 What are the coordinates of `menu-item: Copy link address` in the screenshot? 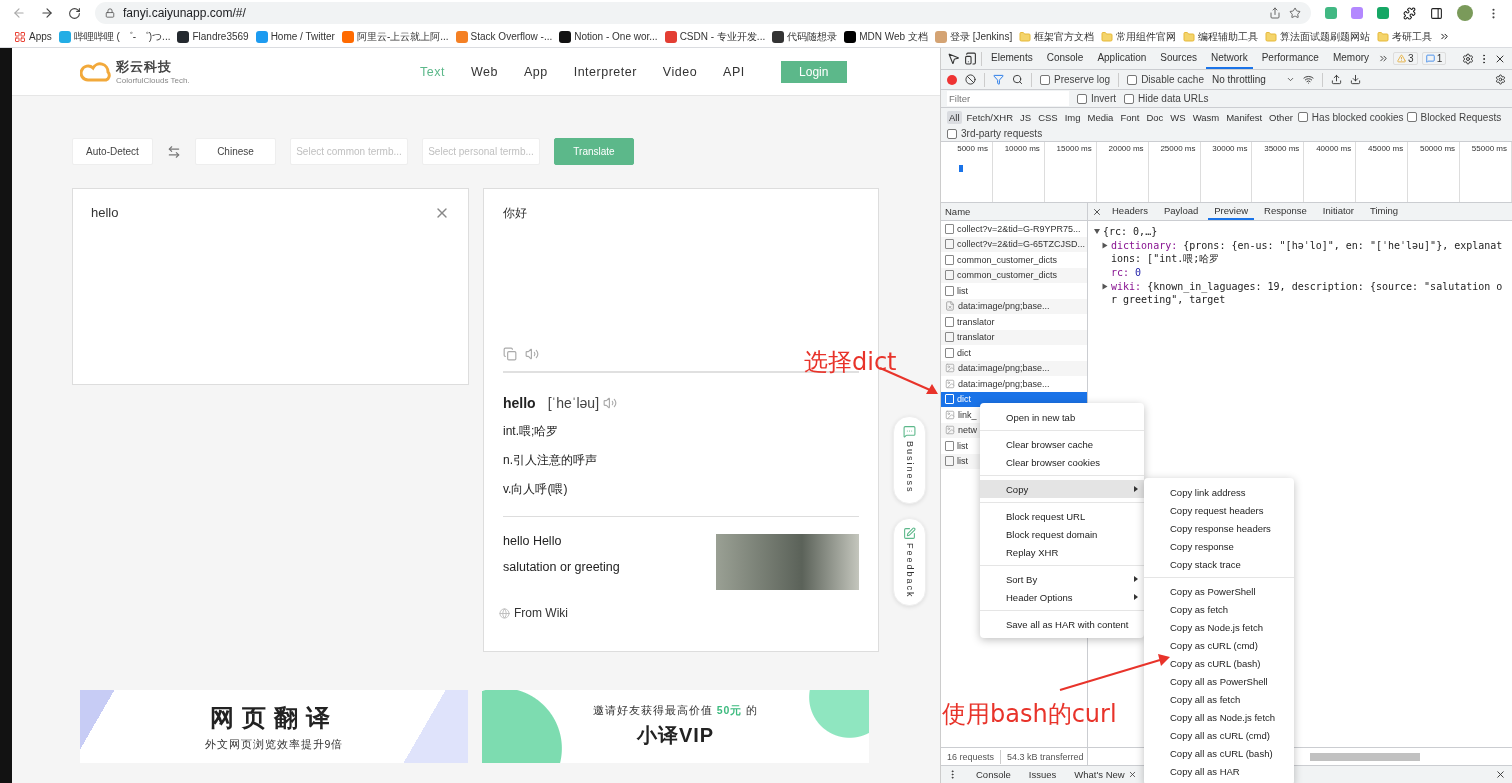 It's located at (1219, 492).